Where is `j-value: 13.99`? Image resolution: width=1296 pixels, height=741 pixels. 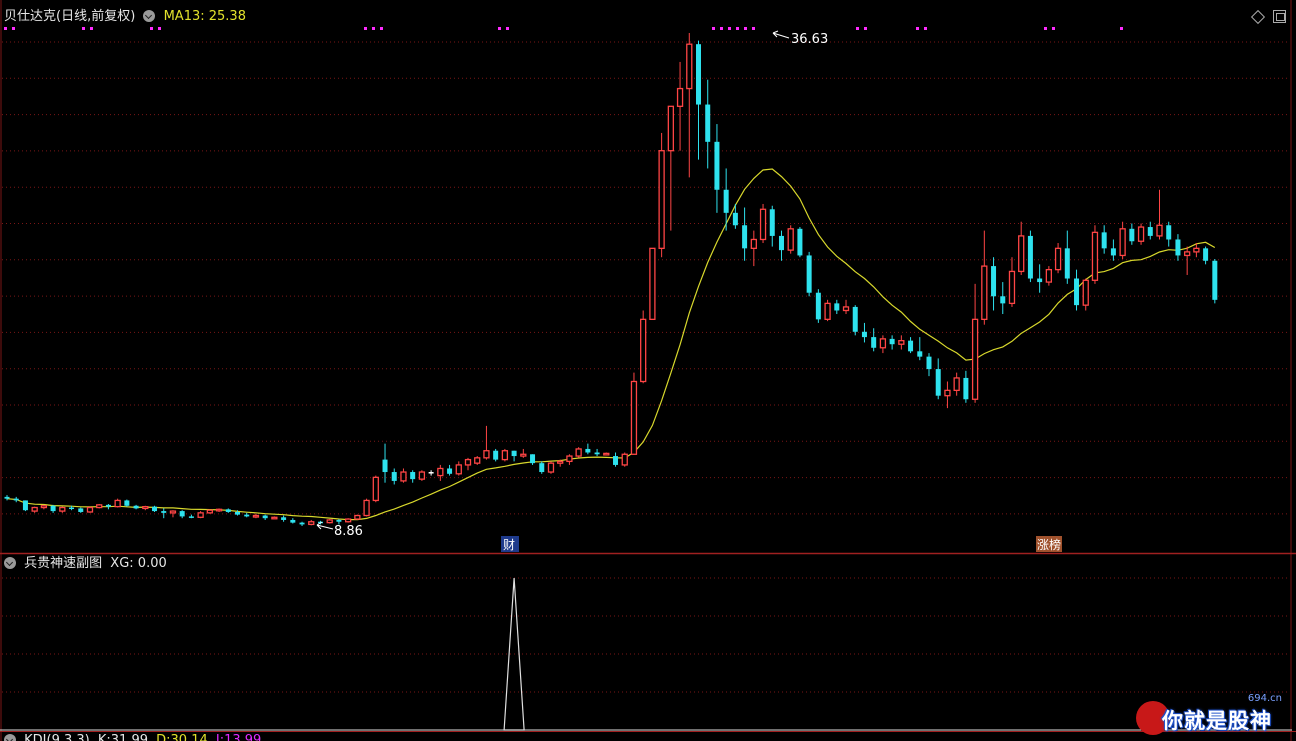
j-value: 13.99 is located at coordinates (243, 737).